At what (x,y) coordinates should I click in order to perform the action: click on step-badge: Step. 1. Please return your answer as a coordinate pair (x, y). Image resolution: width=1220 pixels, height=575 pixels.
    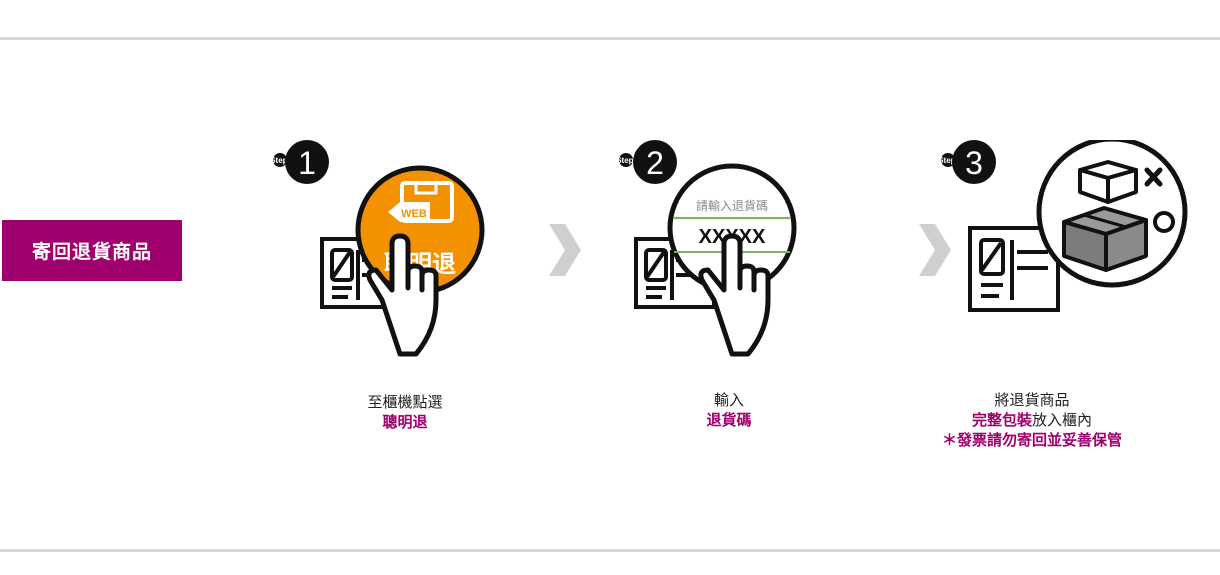
    Looking at the image, I should click on (299, 162).